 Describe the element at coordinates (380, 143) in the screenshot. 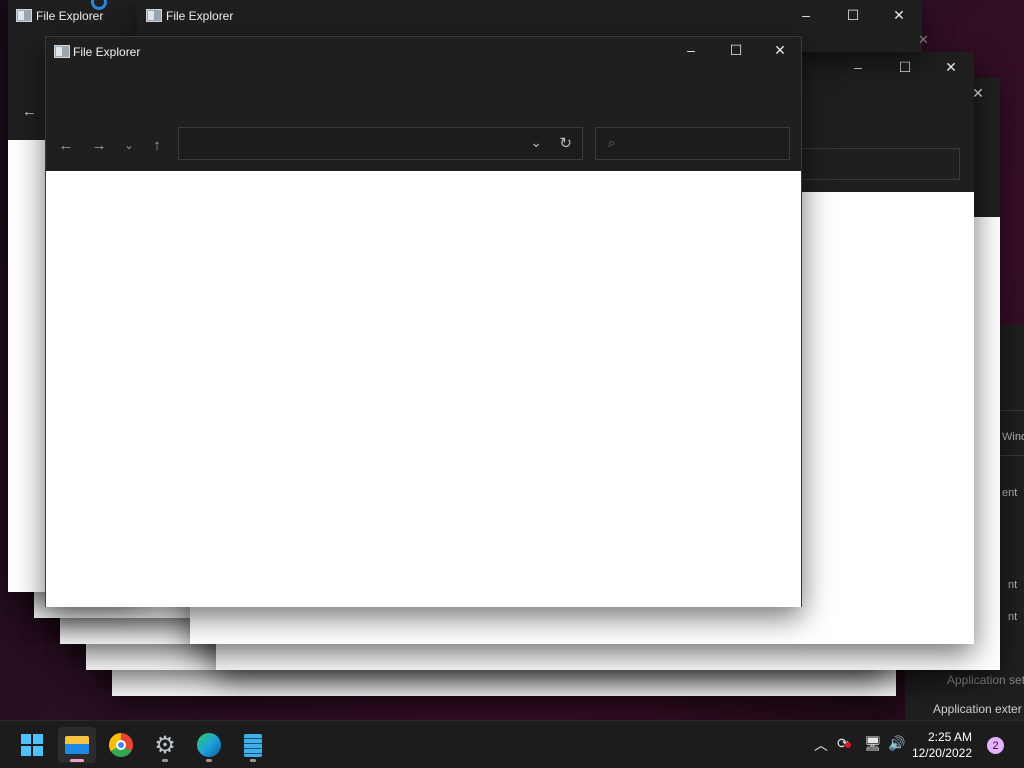

I see `address-bar: ⌄ ↻` at that location.